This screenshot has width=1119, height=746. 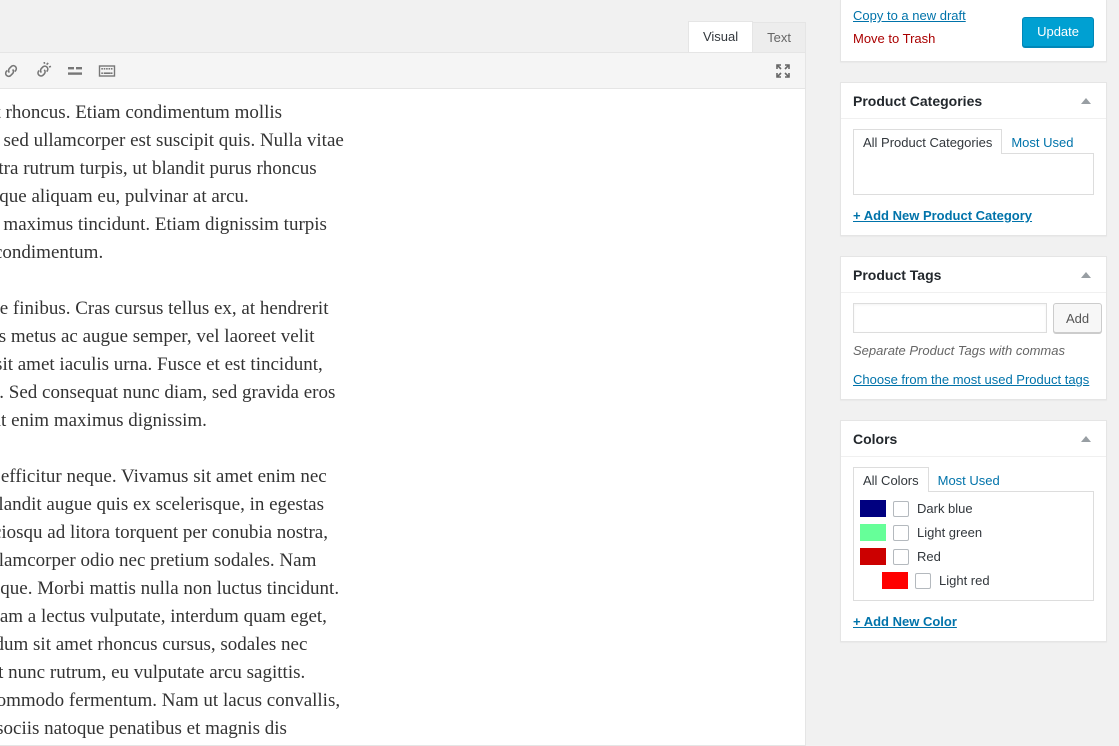 I want to click on product-categories-list, so click(x=973, y=161).